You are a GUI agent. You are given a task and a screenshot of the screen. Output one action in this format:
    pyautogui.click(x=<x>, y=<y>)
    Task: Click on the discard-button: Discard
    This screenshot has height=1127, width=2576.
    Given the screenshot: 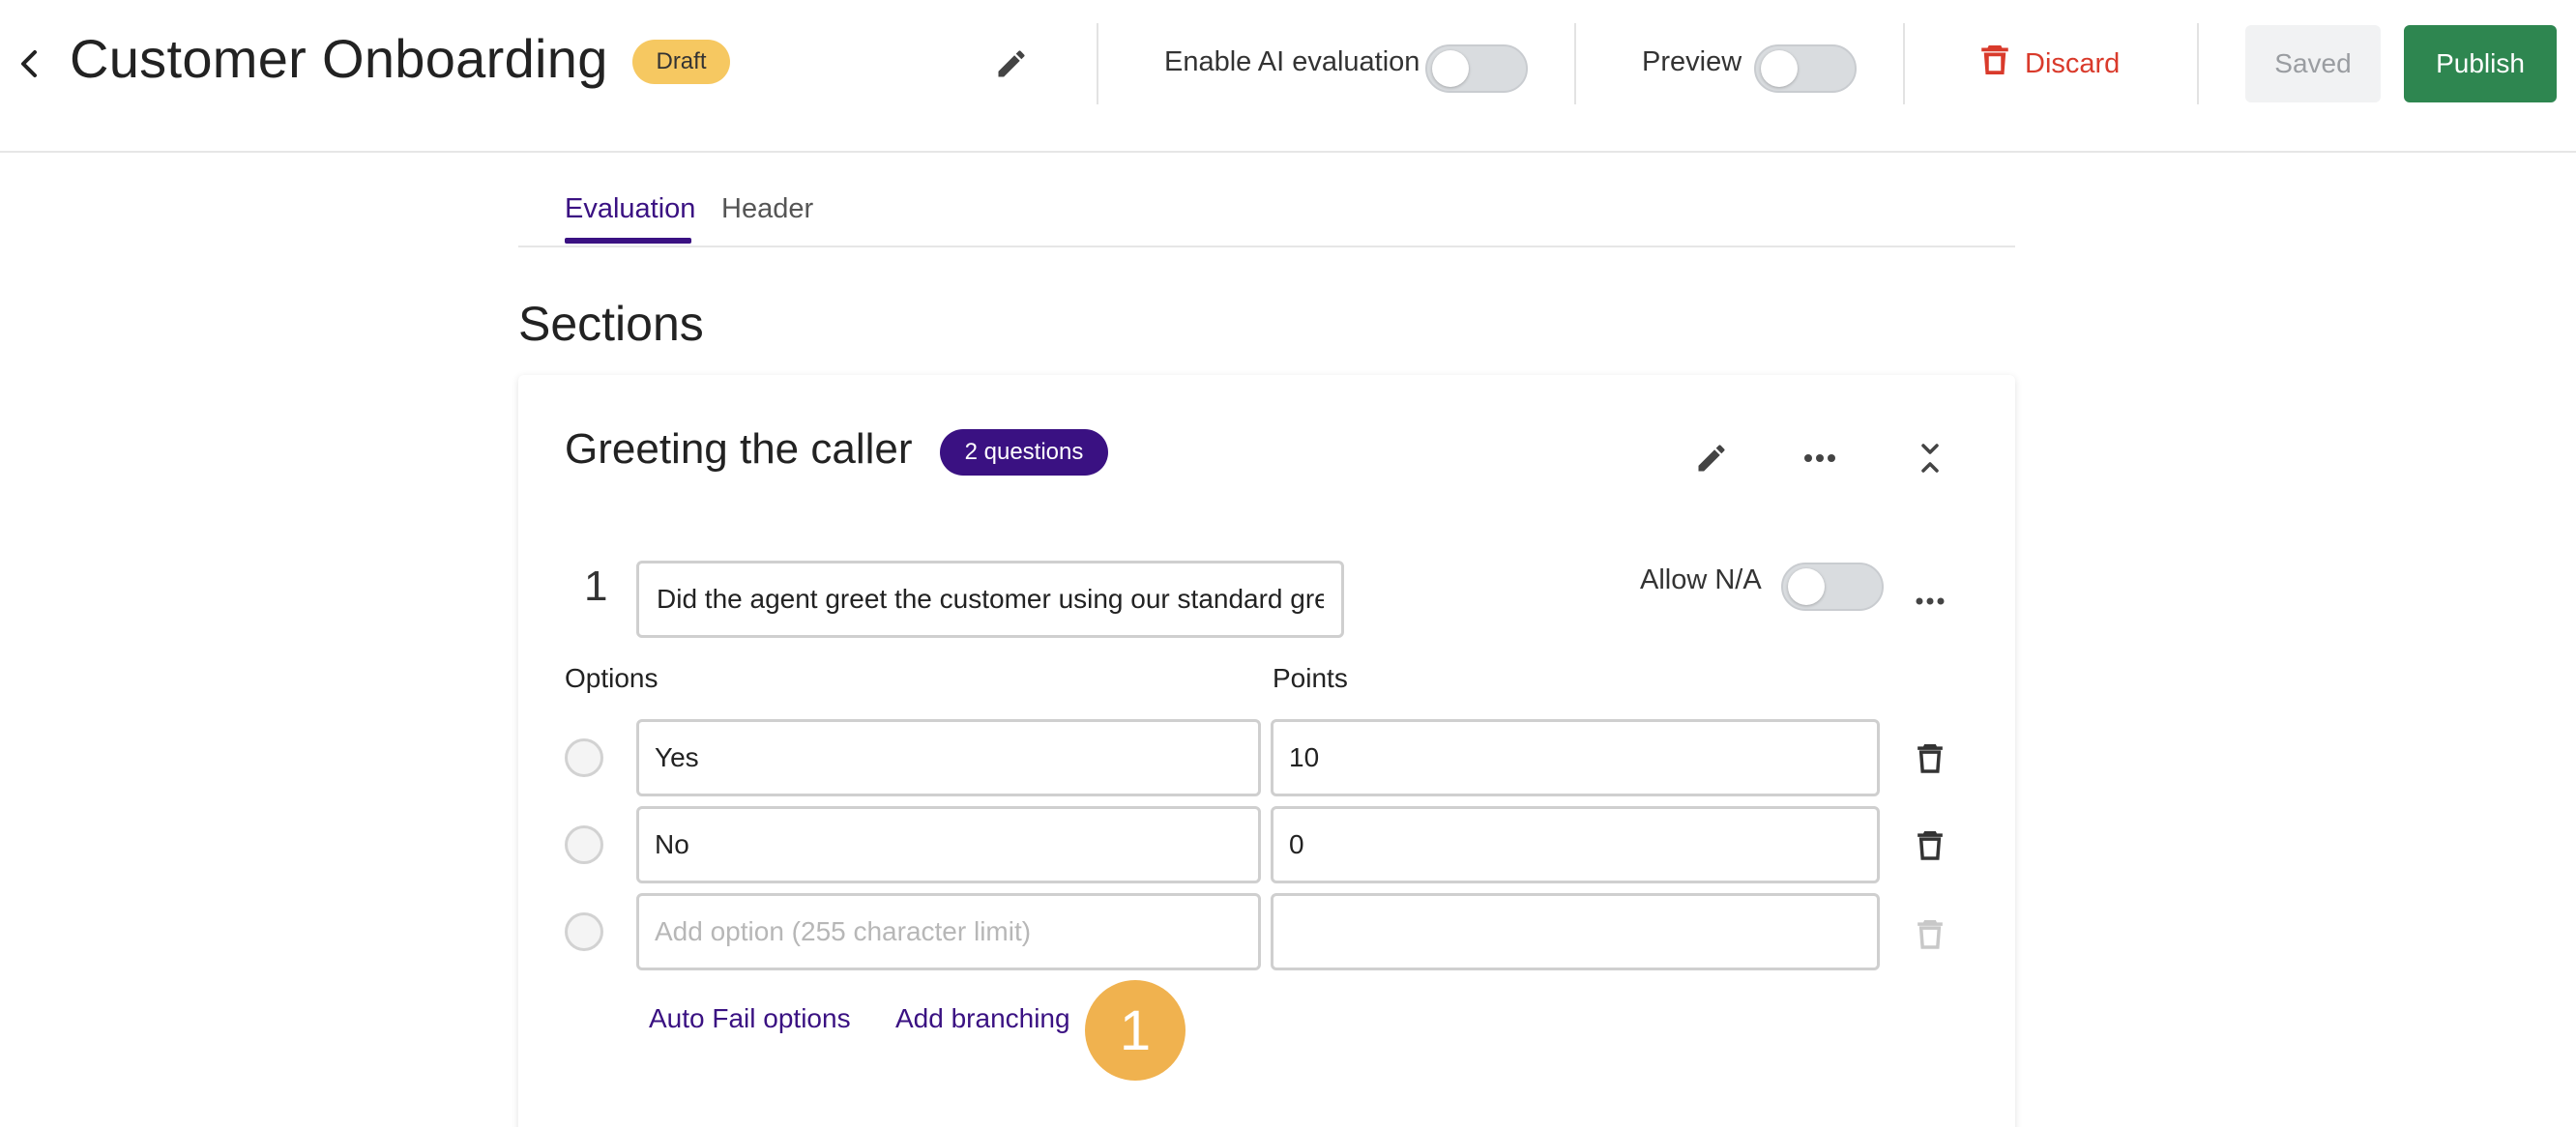 What is the action you would take?
    pyautogui.click(x=2050, y=64)
    